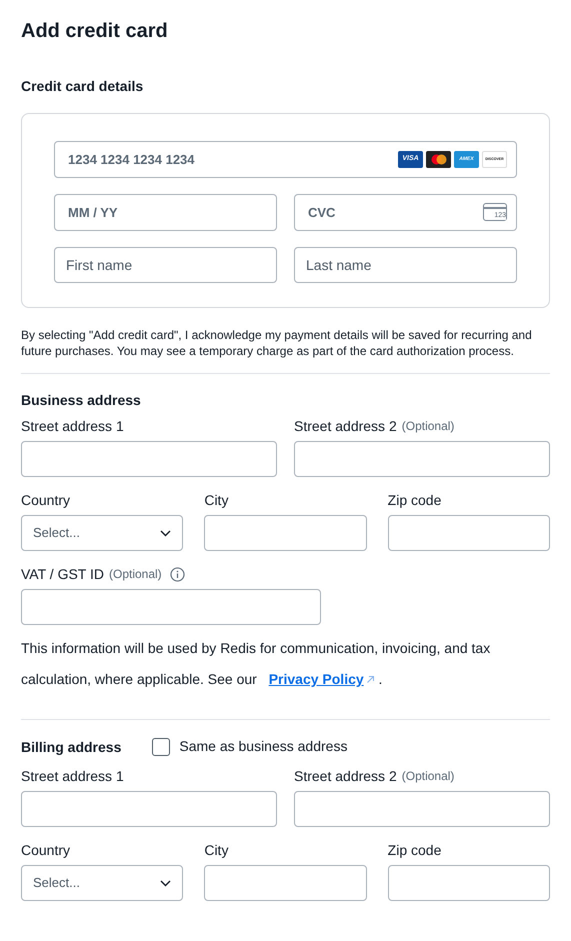 Image resolution: width=571 pixels, height=941 pixels. I want to click on external-link-icon, so click(370, 679).